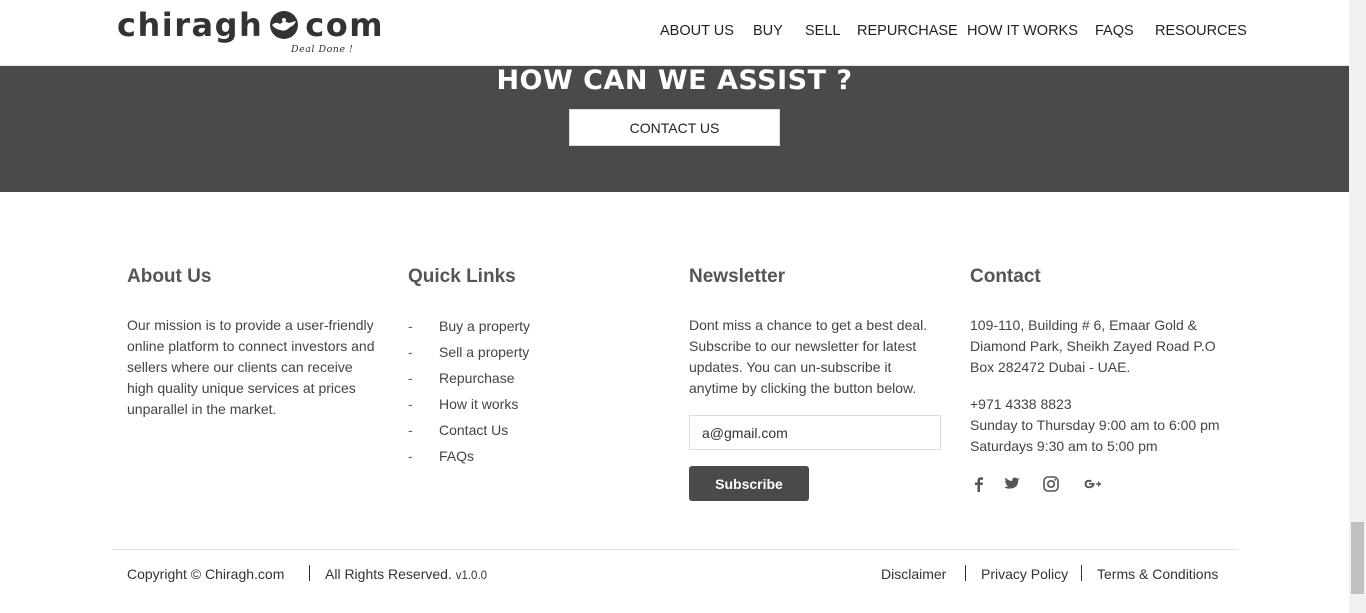 The image size is (1366, 613). I want to click on quick-link-how-it-works: - How it works, so click(508, 409).